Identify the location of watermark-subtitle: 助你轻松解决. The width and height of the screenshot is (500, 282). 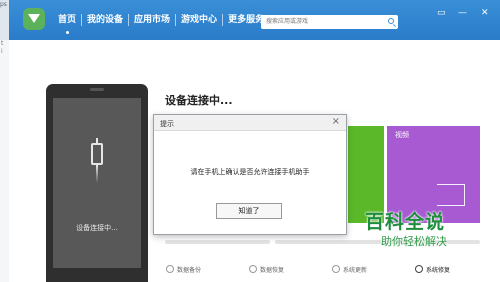
(414, 241).